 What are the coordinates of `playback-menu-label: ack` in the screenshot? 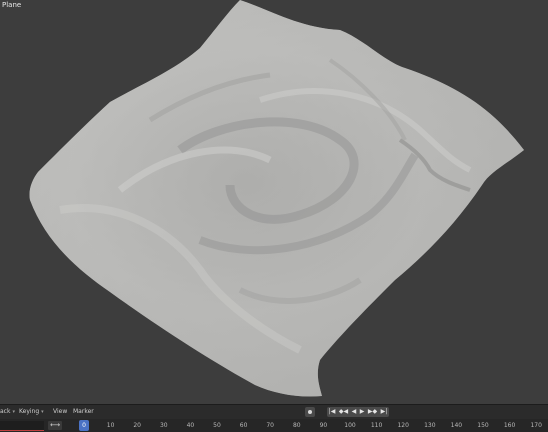 It's located at (5, 411).